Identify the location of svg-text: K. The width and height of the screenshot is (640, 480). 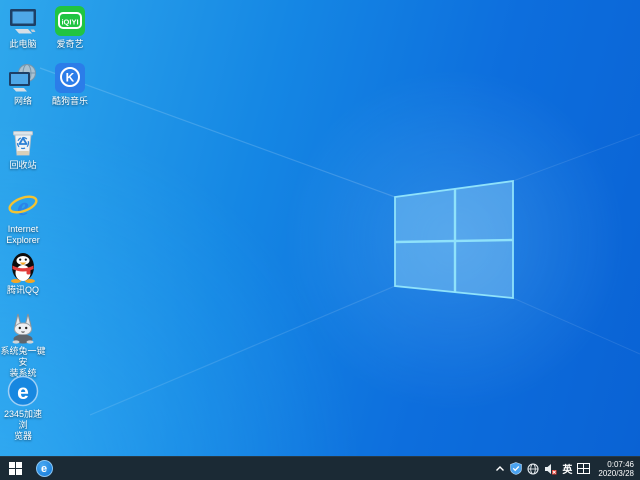
(70, 78).